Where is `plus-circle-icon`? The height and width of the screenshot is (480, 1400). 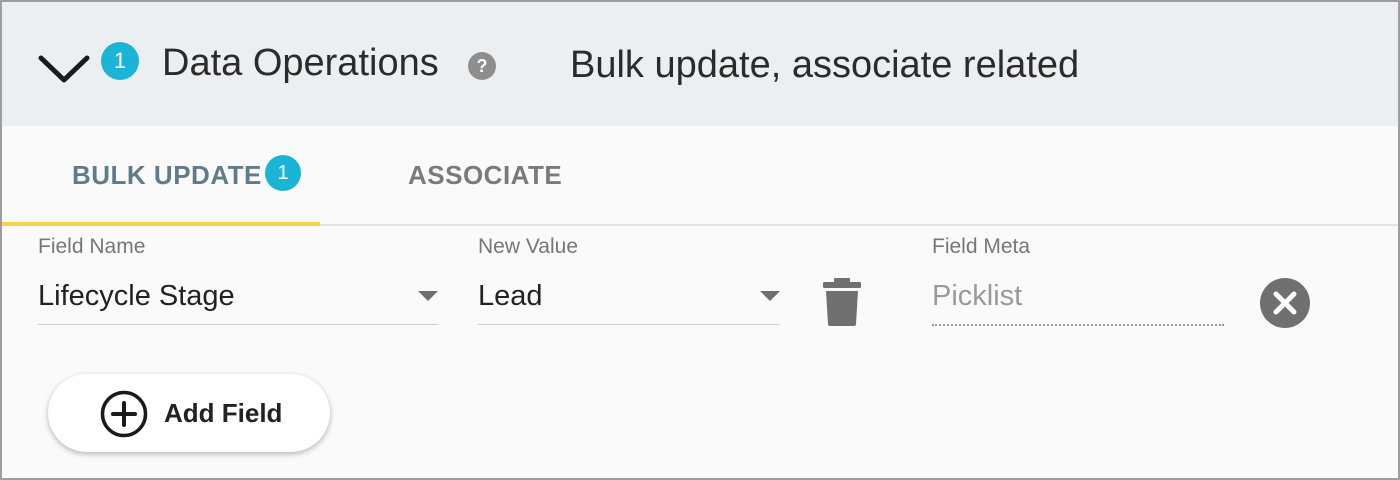
plus-circle-icon is located at coordinates (124, 414).